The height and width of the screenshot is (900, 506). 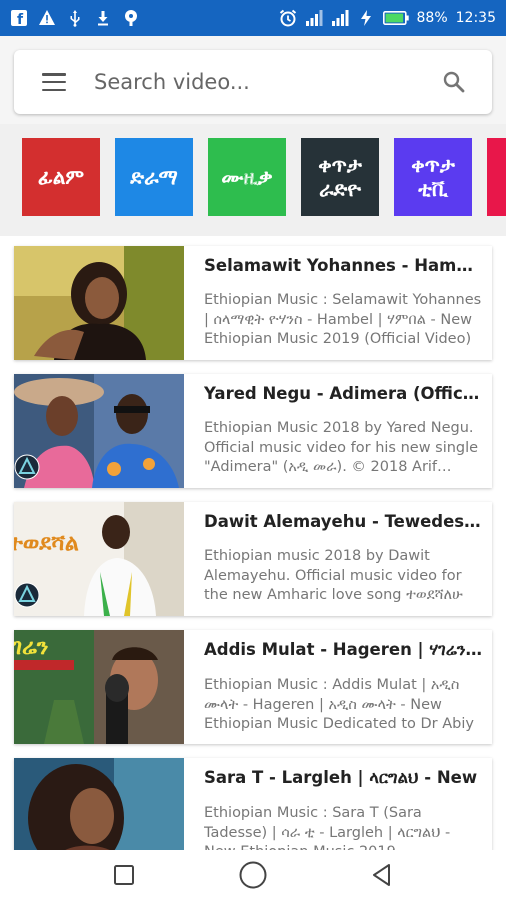 What do you see at coordinates (103, 18) in the screenshot?
I see `download-icon` at bounding box center [103, 18].